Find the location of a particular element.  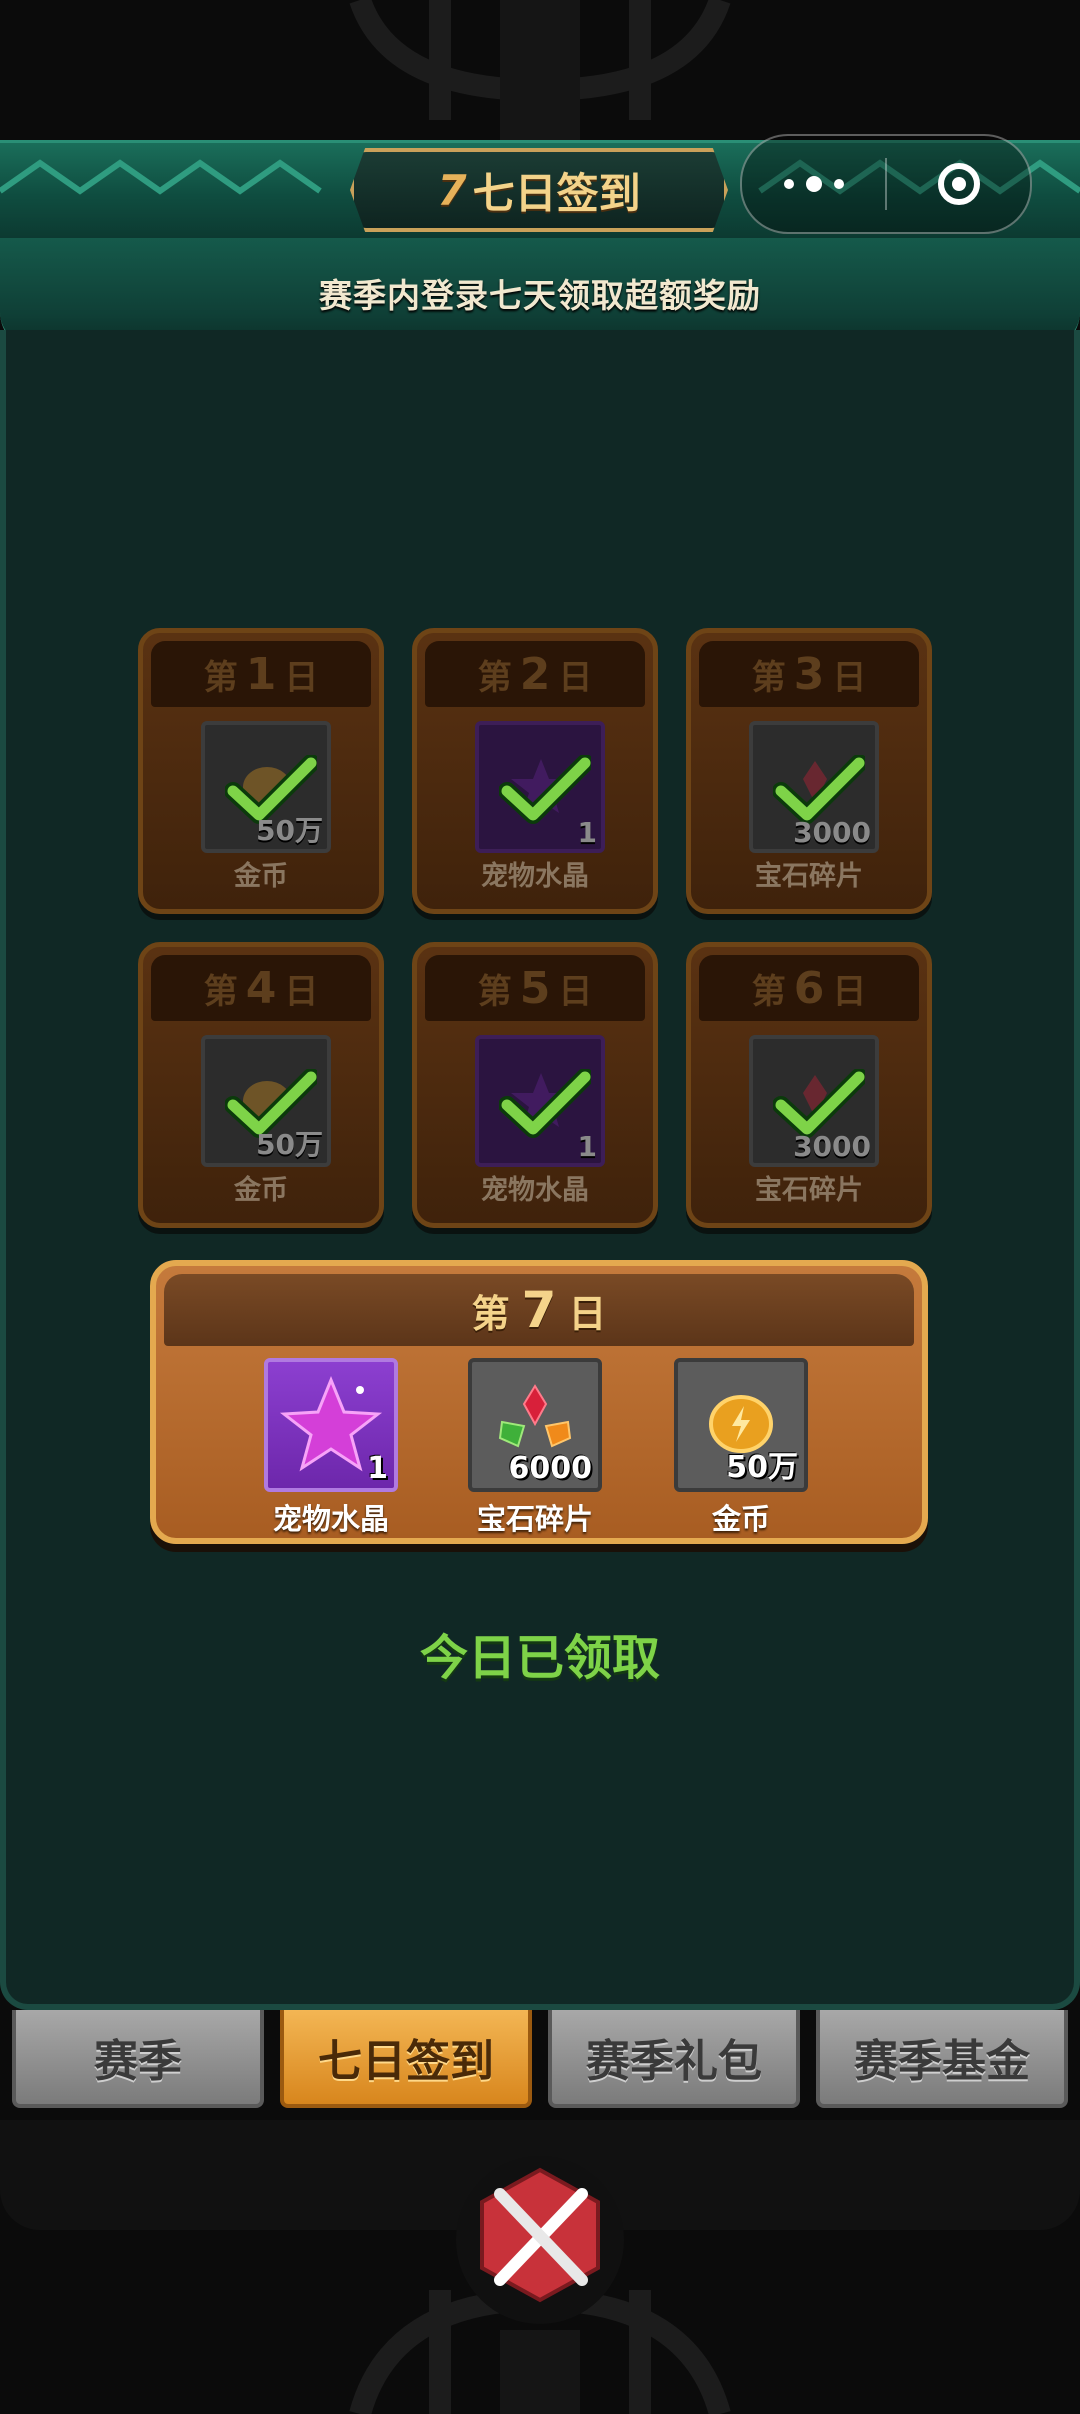

more-button is located at coordinates (813, 184).